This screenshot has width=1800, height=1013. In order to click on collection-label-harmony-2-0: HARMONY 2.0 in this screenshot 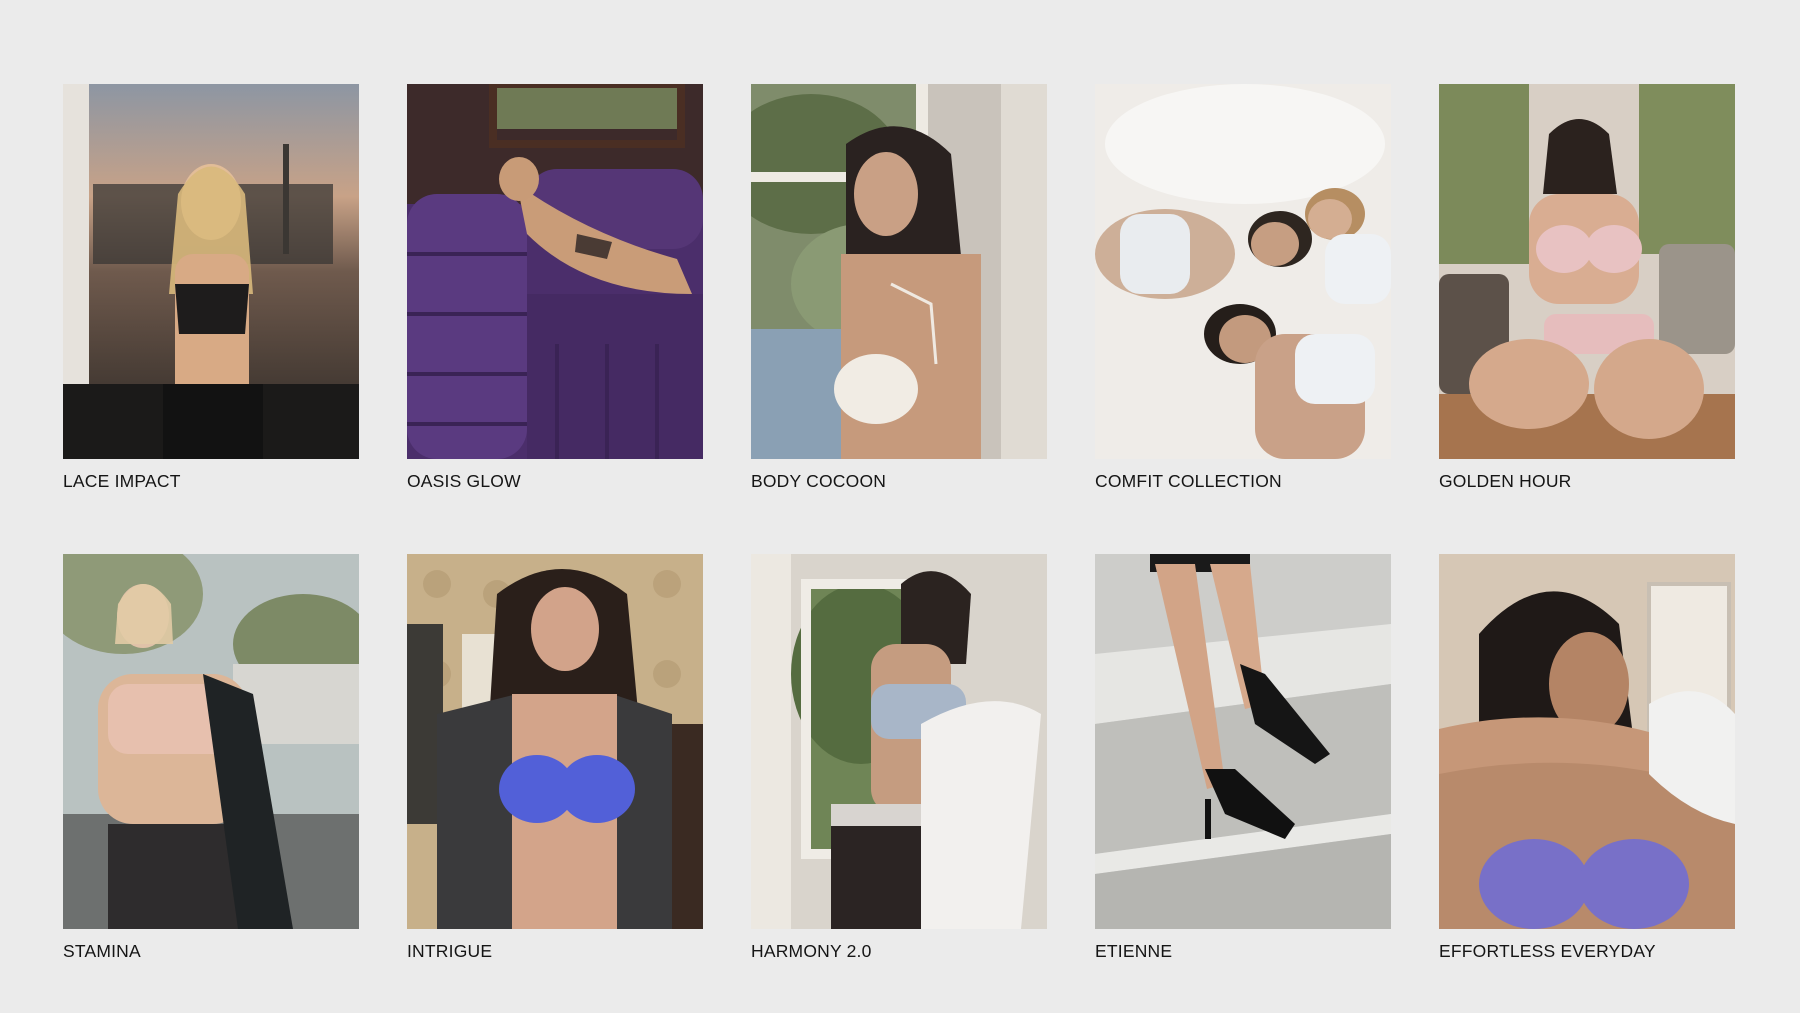, I will do `click(811, 951)`.